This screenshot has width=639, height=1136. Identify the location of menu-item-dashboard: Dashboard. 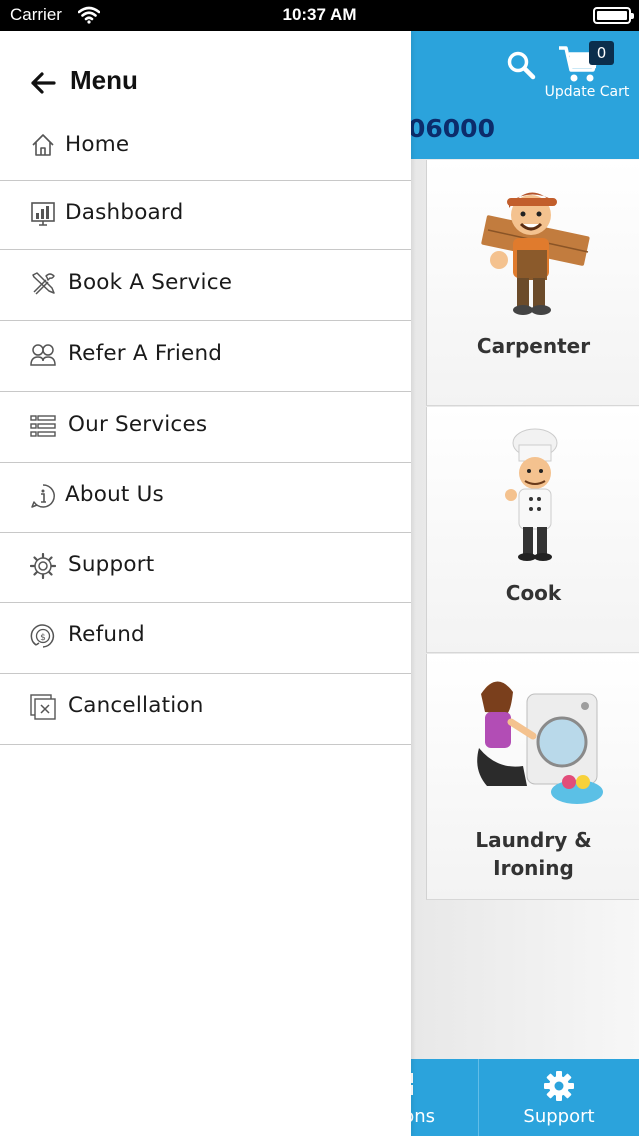
(205, 215).